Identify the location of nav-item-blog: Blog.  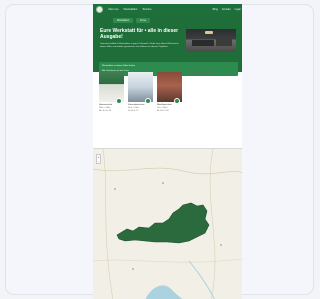
(215, 9).